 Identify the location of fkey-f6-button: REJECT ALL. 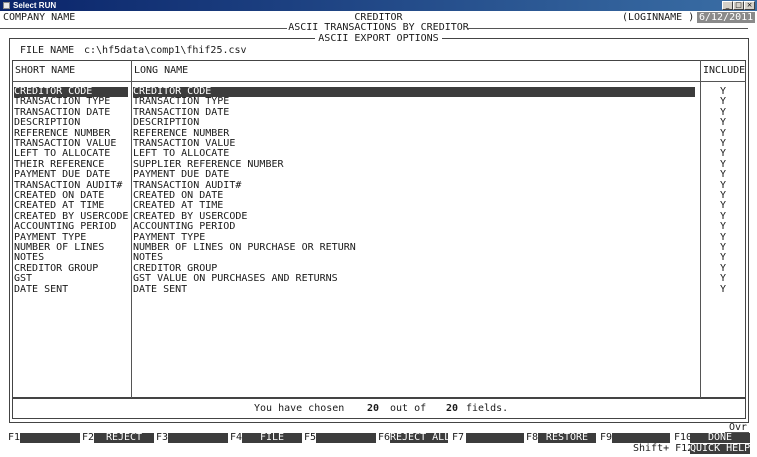
(419, 438).